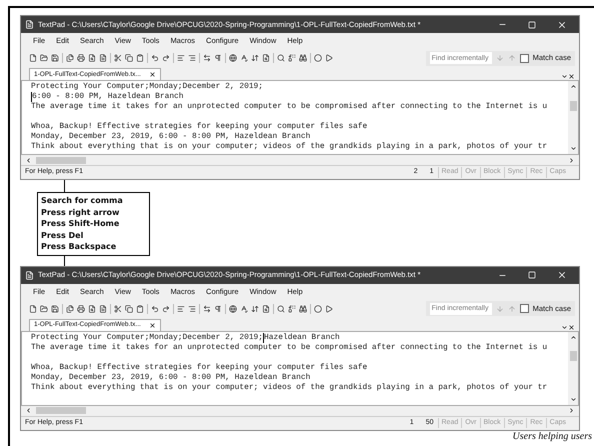 The height and width of the screenshot is (446, 594). I want to click on instruction-text: Press right arrow, so click(80, 212).